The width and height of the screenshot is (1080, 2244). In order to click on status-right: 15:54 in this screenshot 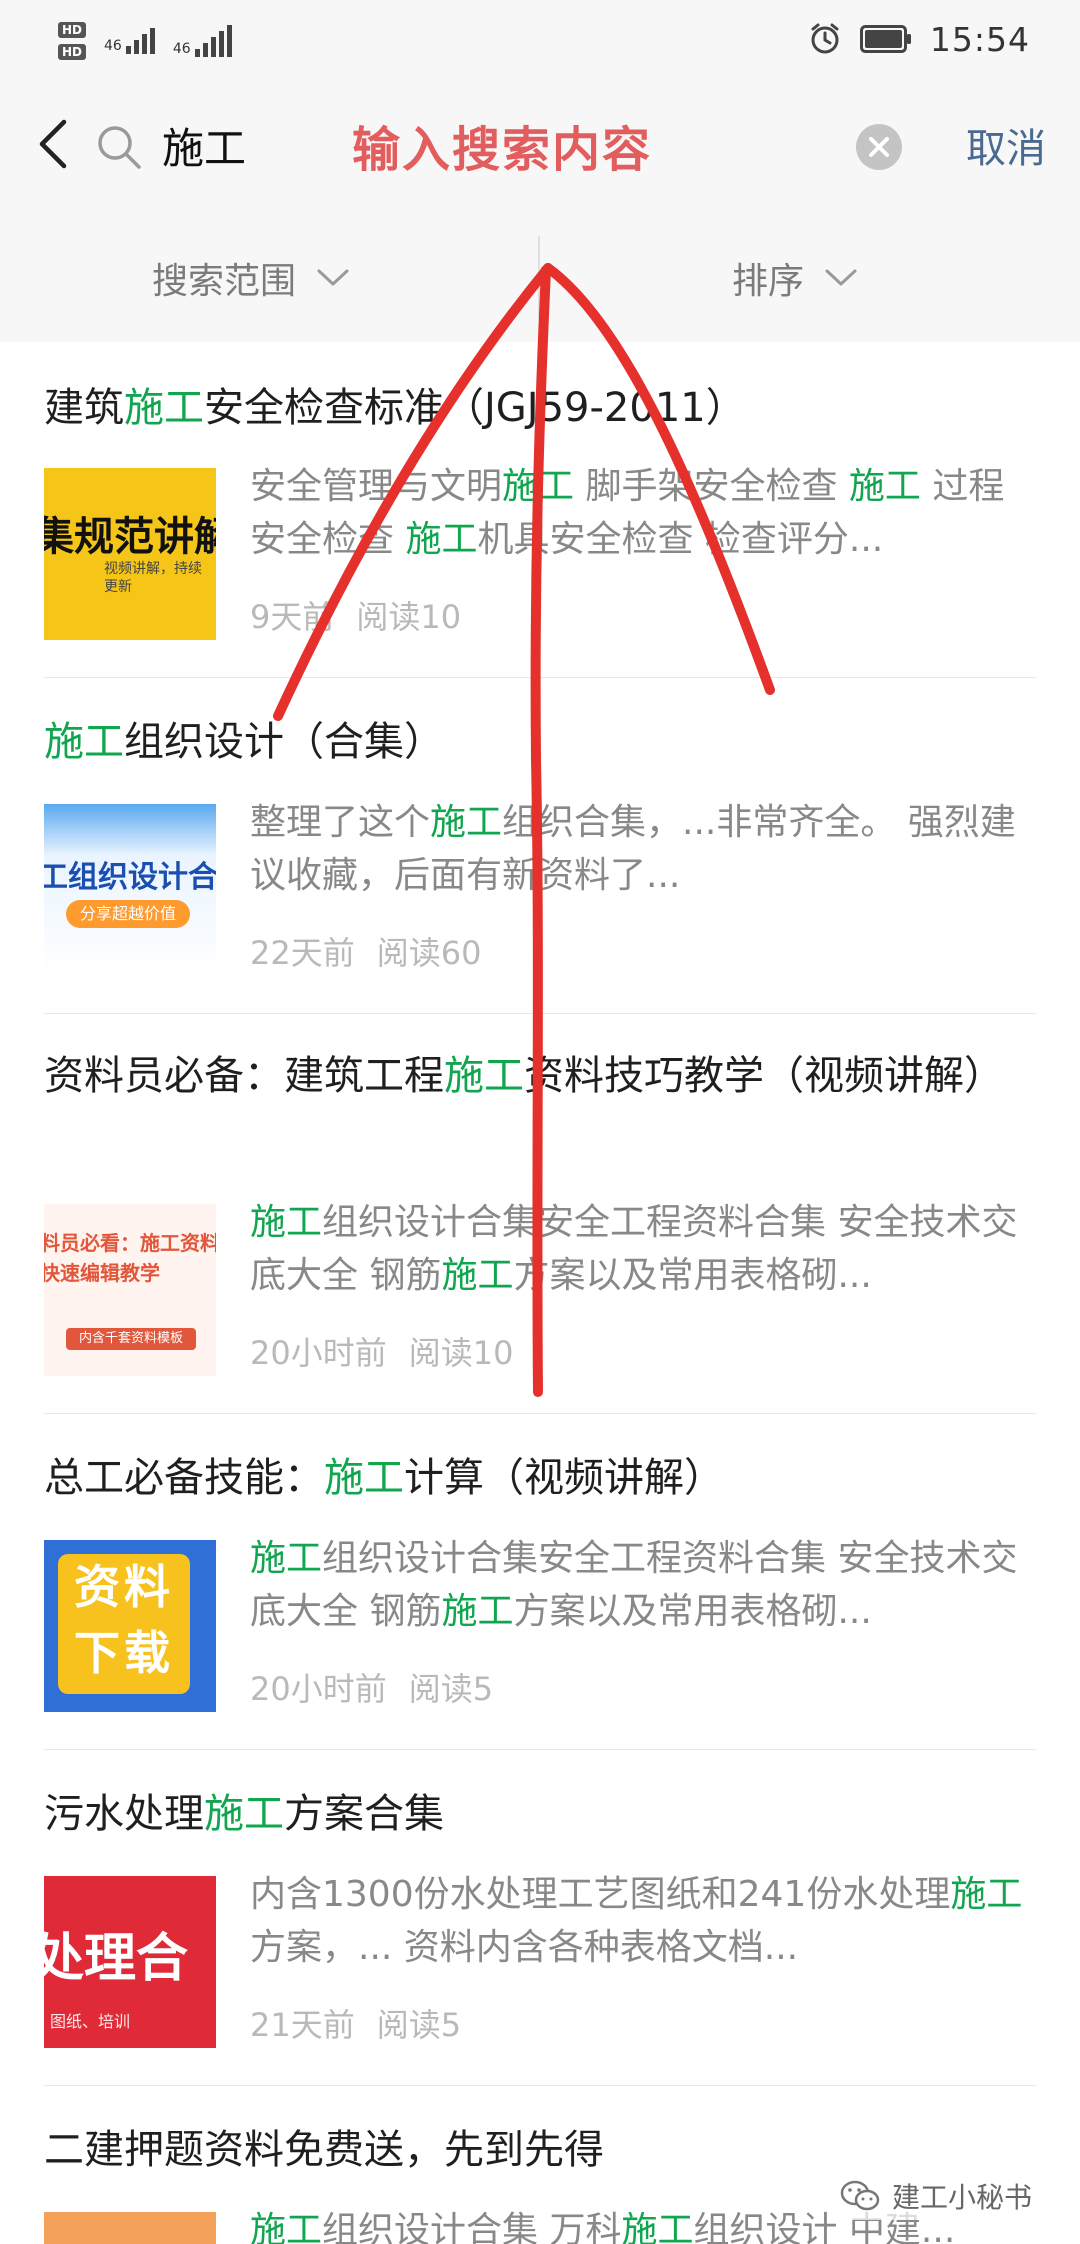, I will do `click(919, 39)`.